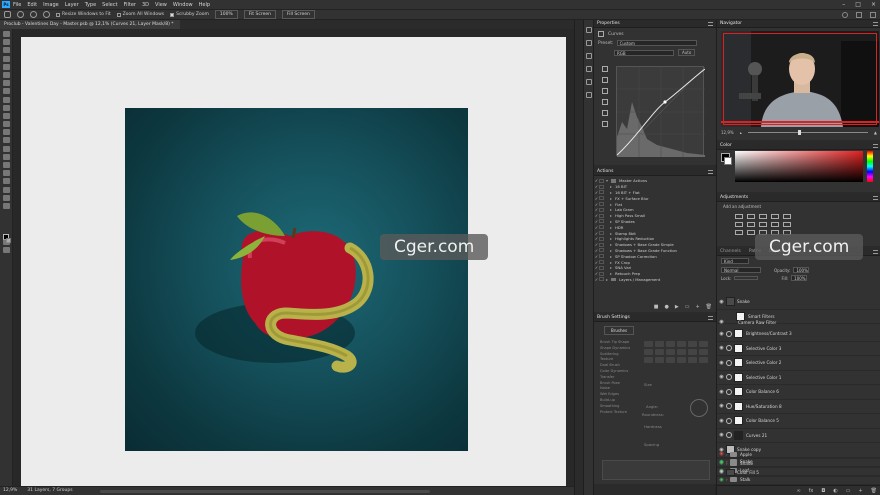 The image size is (880, 495). I want to click on brushes-button: Brushes, so click(619, 330).